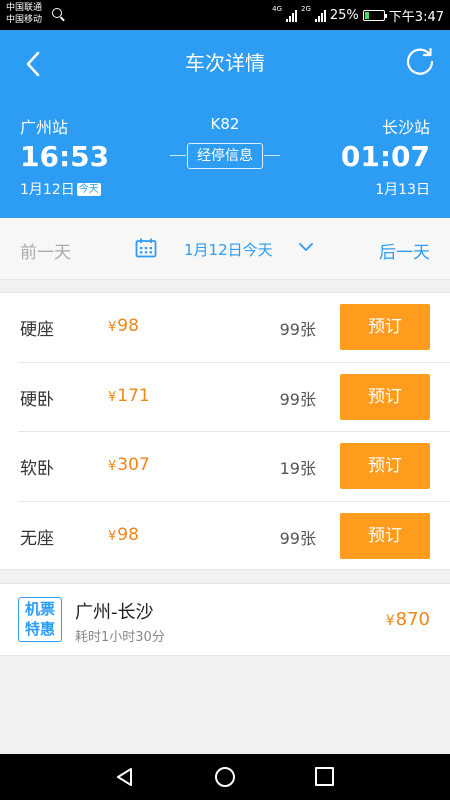 Image resolution: width=450 pixels, height=800 pixels. I want to click on seat-type: 硬卧, so click(37, 399).